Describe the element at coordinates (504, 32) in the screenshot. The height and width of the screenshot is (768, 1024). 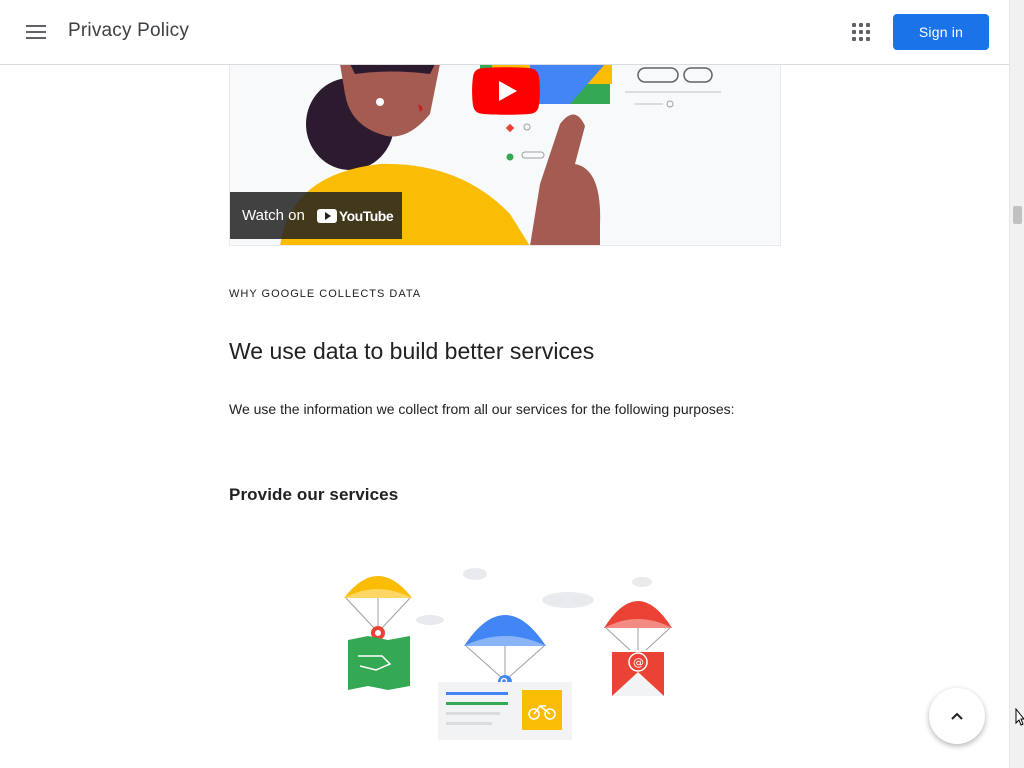
I see `top-app-bar: Privacy Policy Sign in` at that location.